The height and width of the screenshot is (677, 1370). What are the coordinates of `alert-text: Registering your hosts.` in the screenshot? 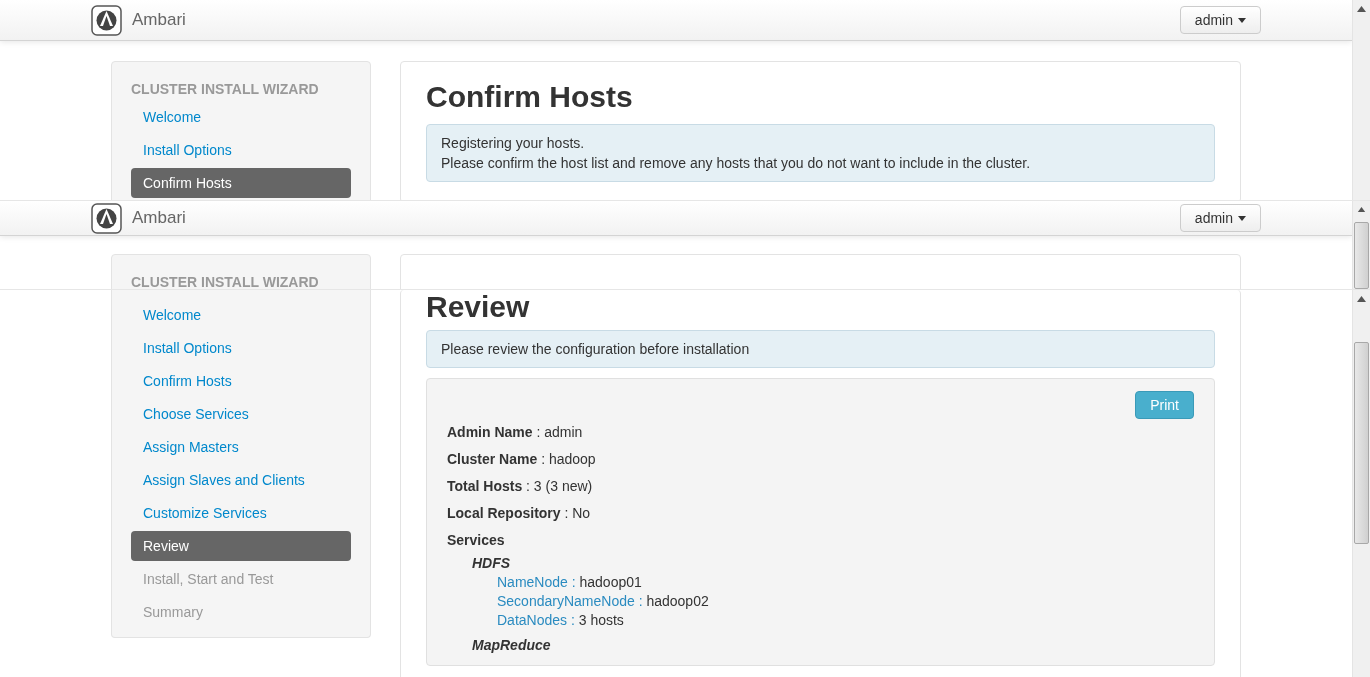 It's located at (513, 143).